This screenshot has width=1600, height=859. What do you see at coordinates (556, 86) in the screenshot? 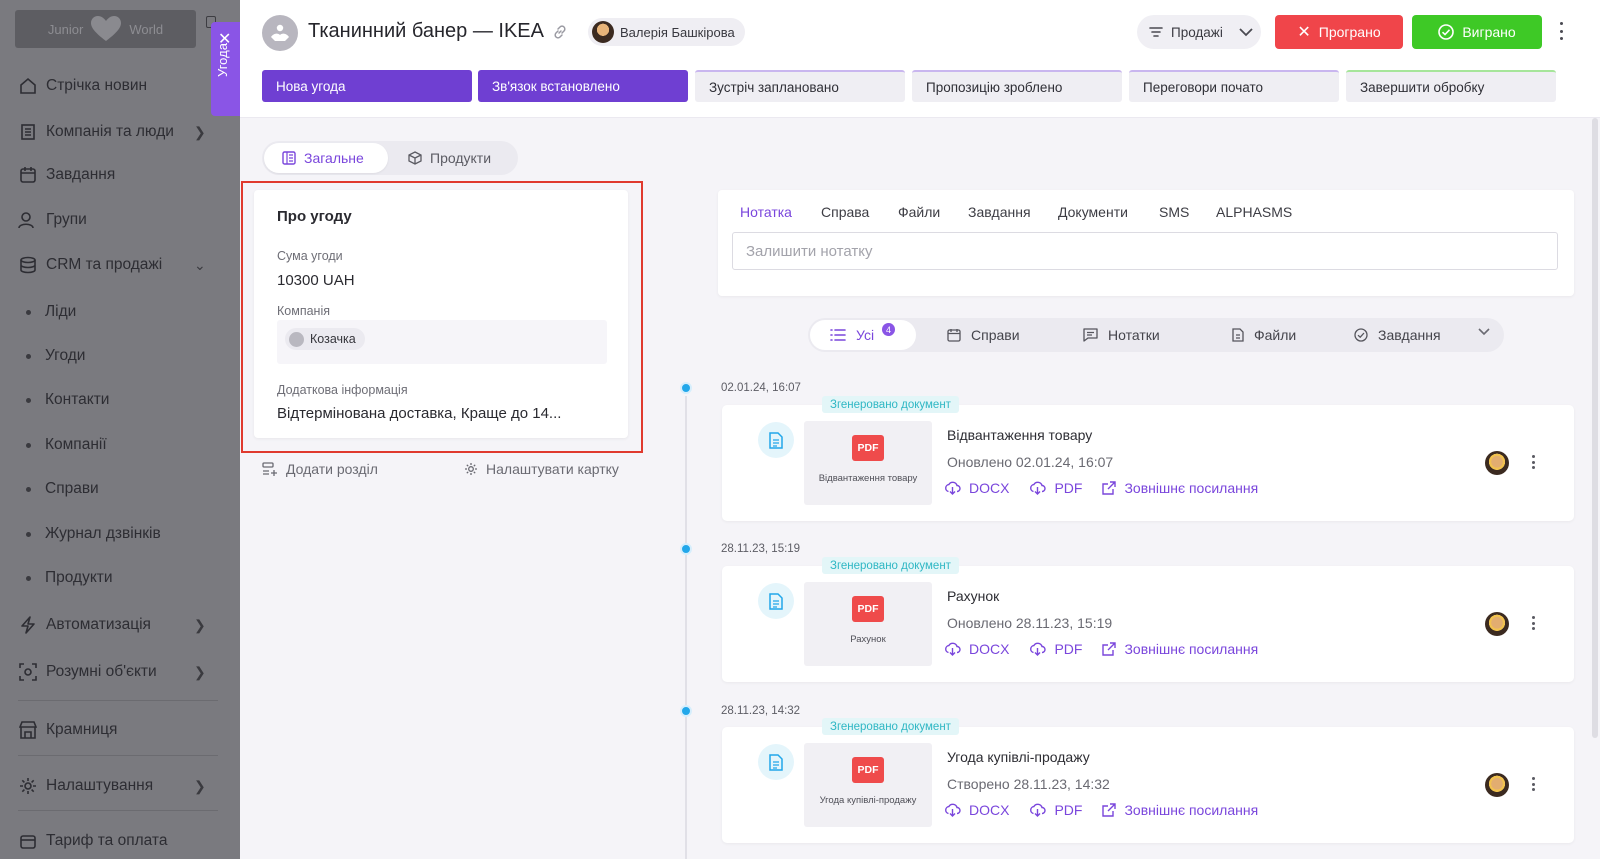
I see `stage-label: Зв'язок встановлено` at bounding box center [556, 86].